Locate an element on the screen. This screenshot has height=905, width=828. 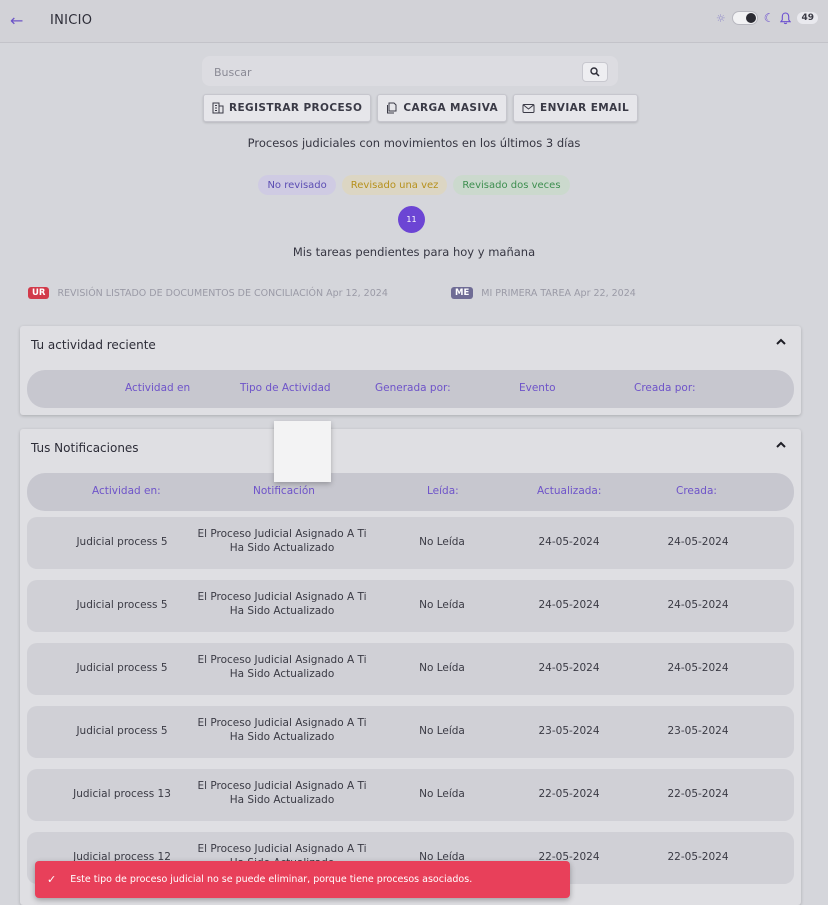
notification-count-badge: 49 is located at coordinates (807, 18).